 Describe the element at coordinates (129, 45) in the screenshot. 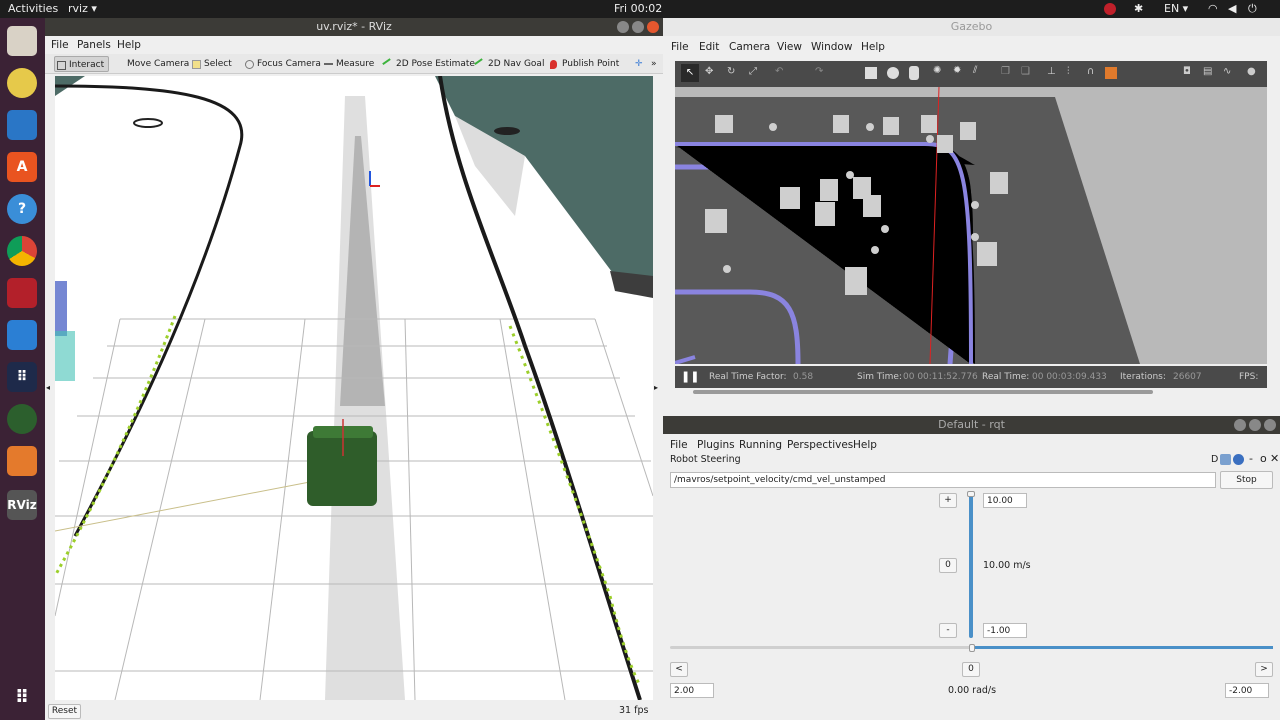

I see `menu-help: Help` at that location.